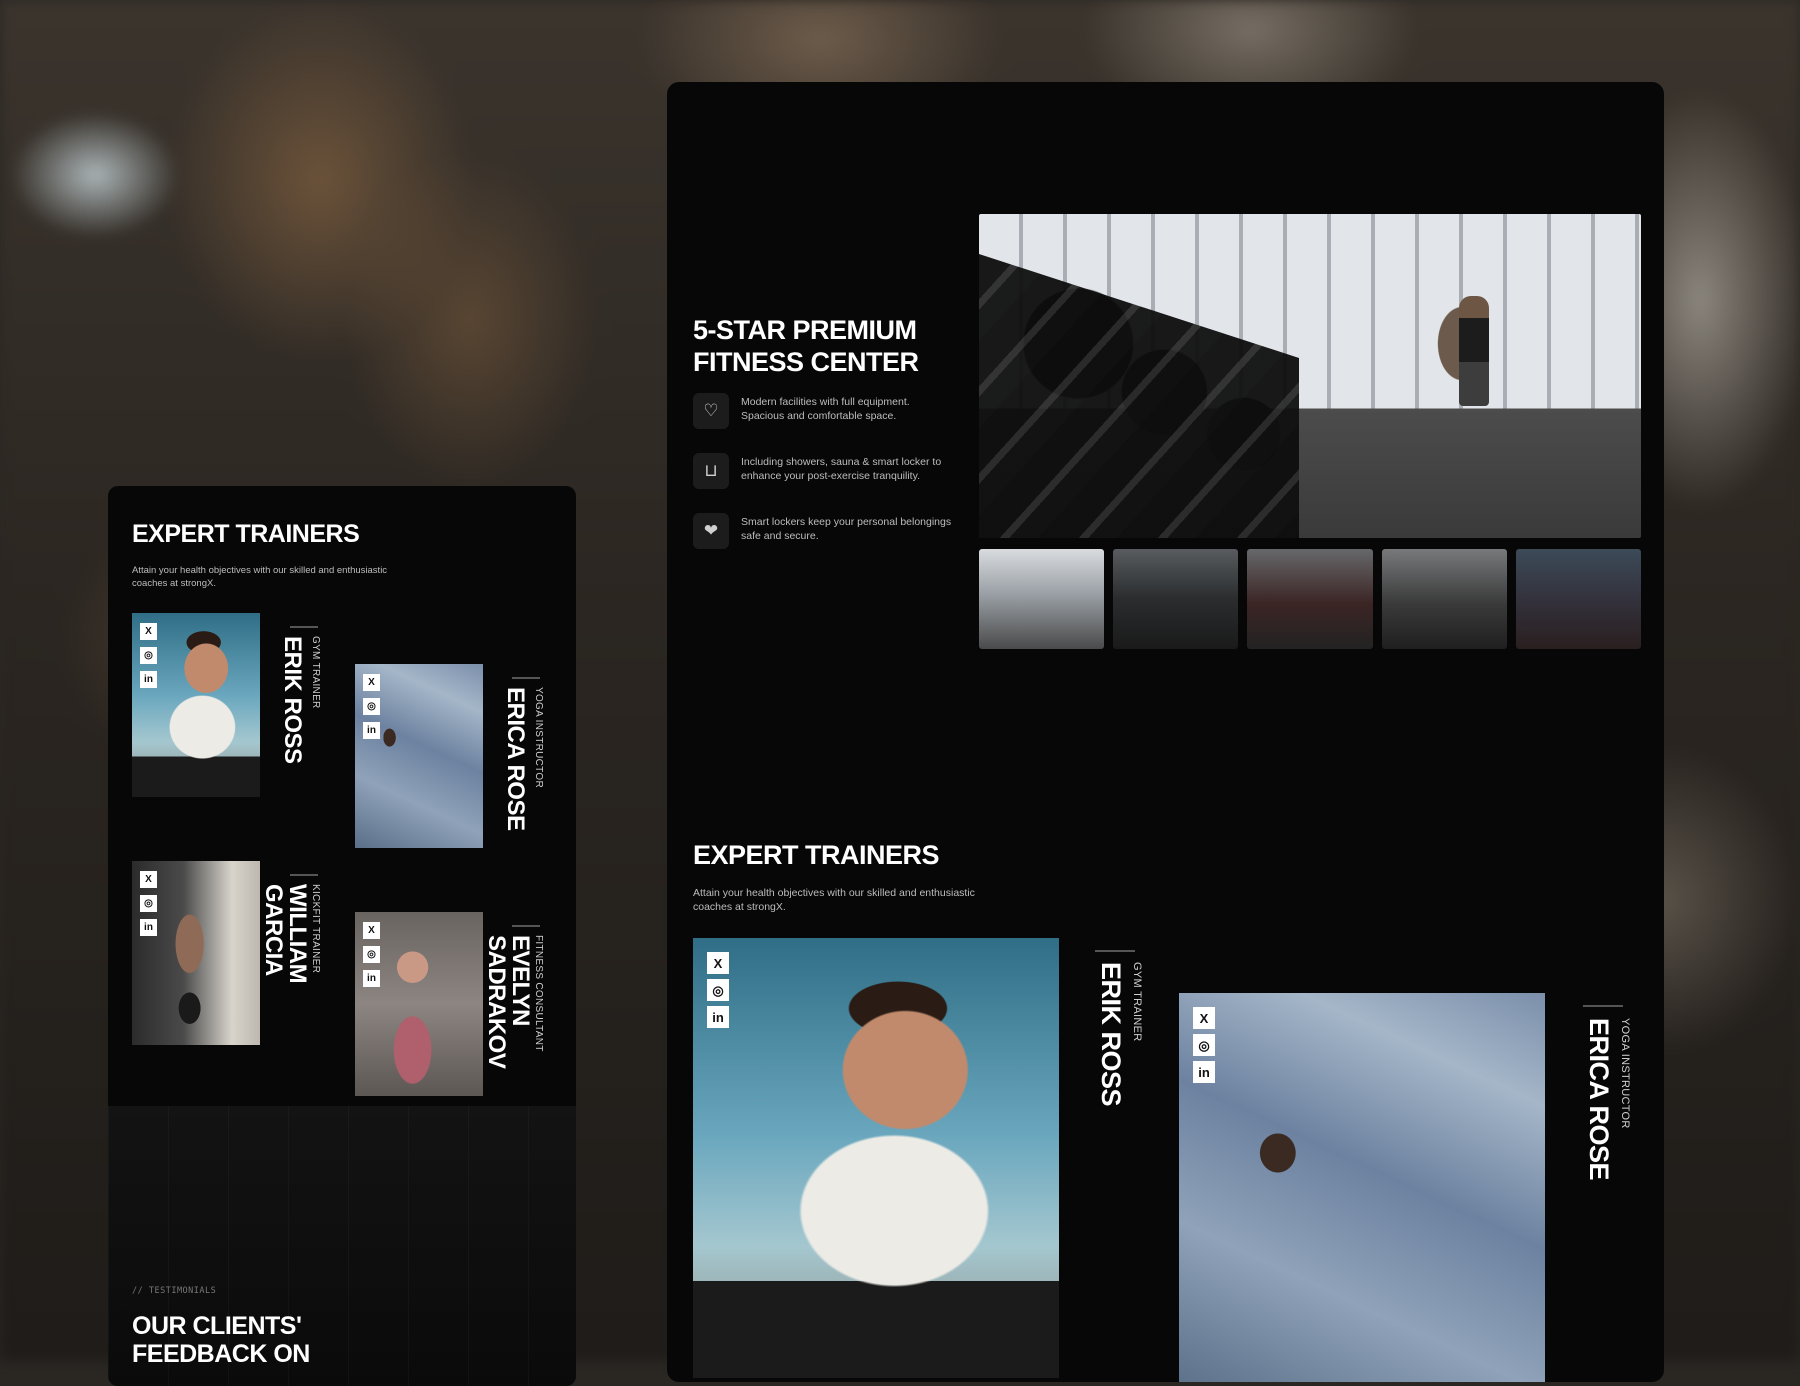 This screenshot has width=1800, height=1386. I want to click on gallery-thumbnails, so click(1310, 599).